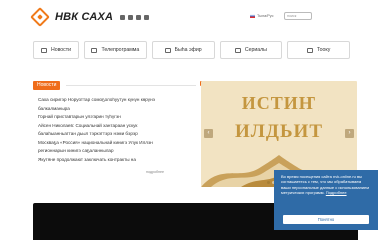 The width and height of the screenshot is (390, 240). I want to click on banner-title-line1: ИСТИҤ, so click(279, 103).